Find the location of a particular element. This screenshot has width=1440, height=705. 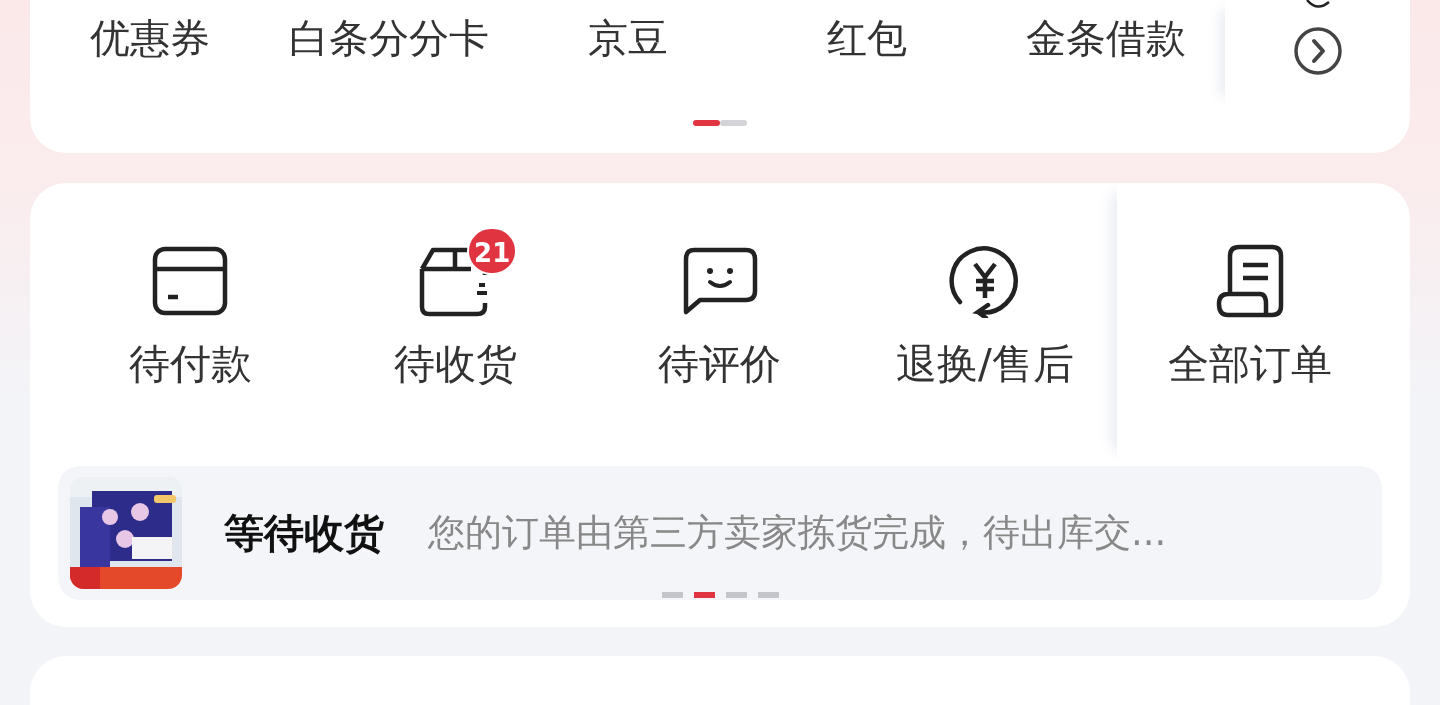

asset-label: 优惠券 is located at coordinates (149, 38).